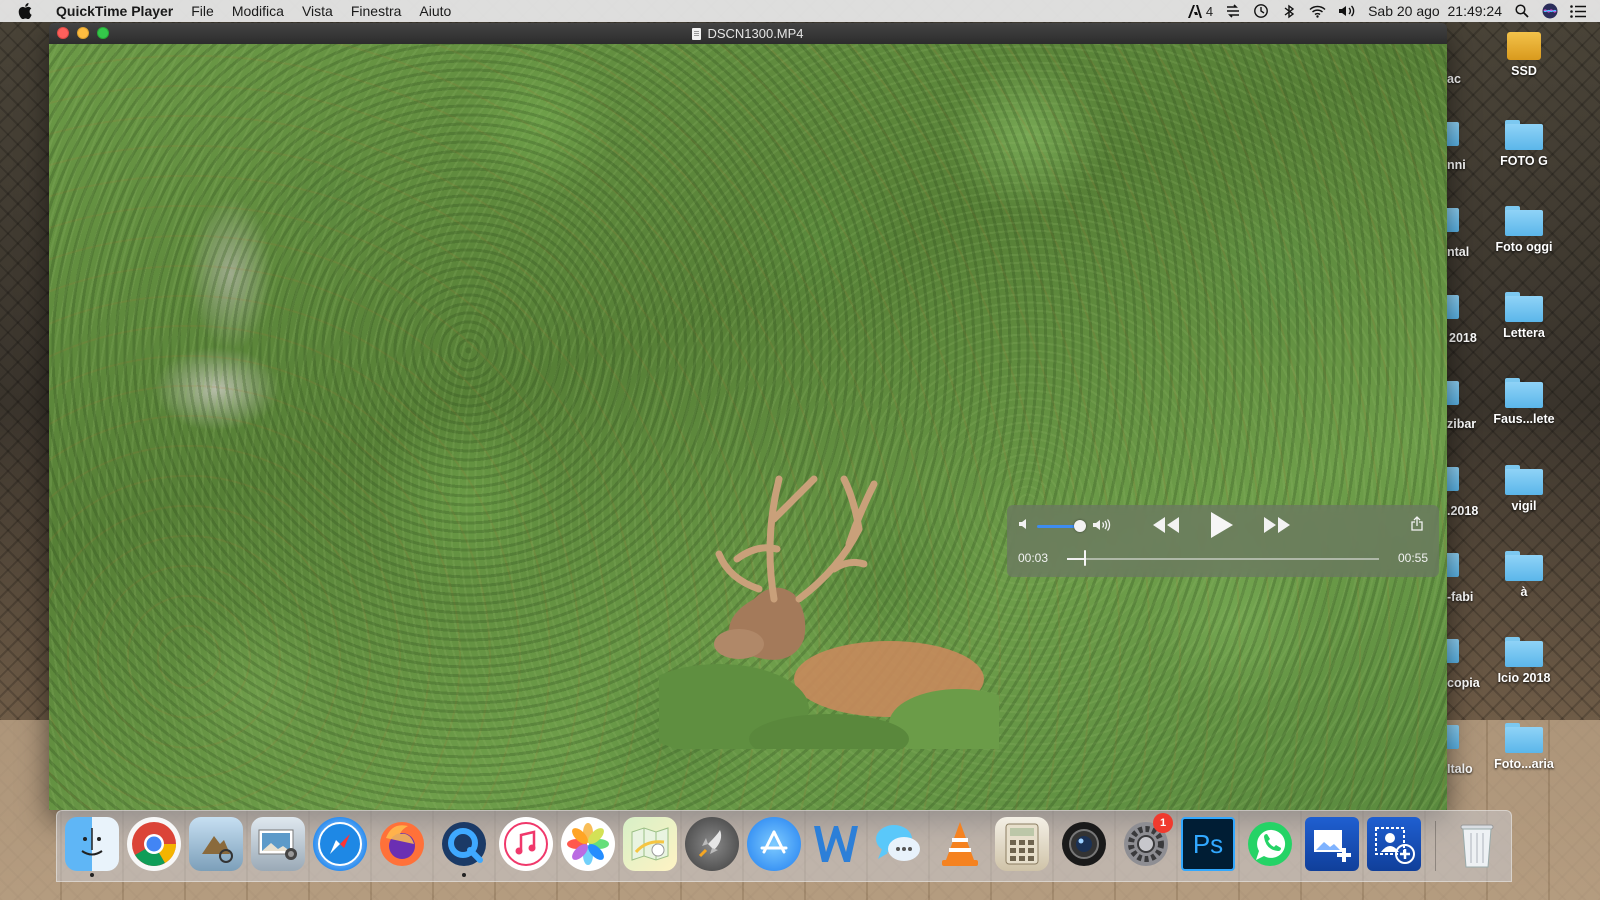 The height and width of the screenshot is (900, 1600). I want to click on dock-maps, so click(650, 844).